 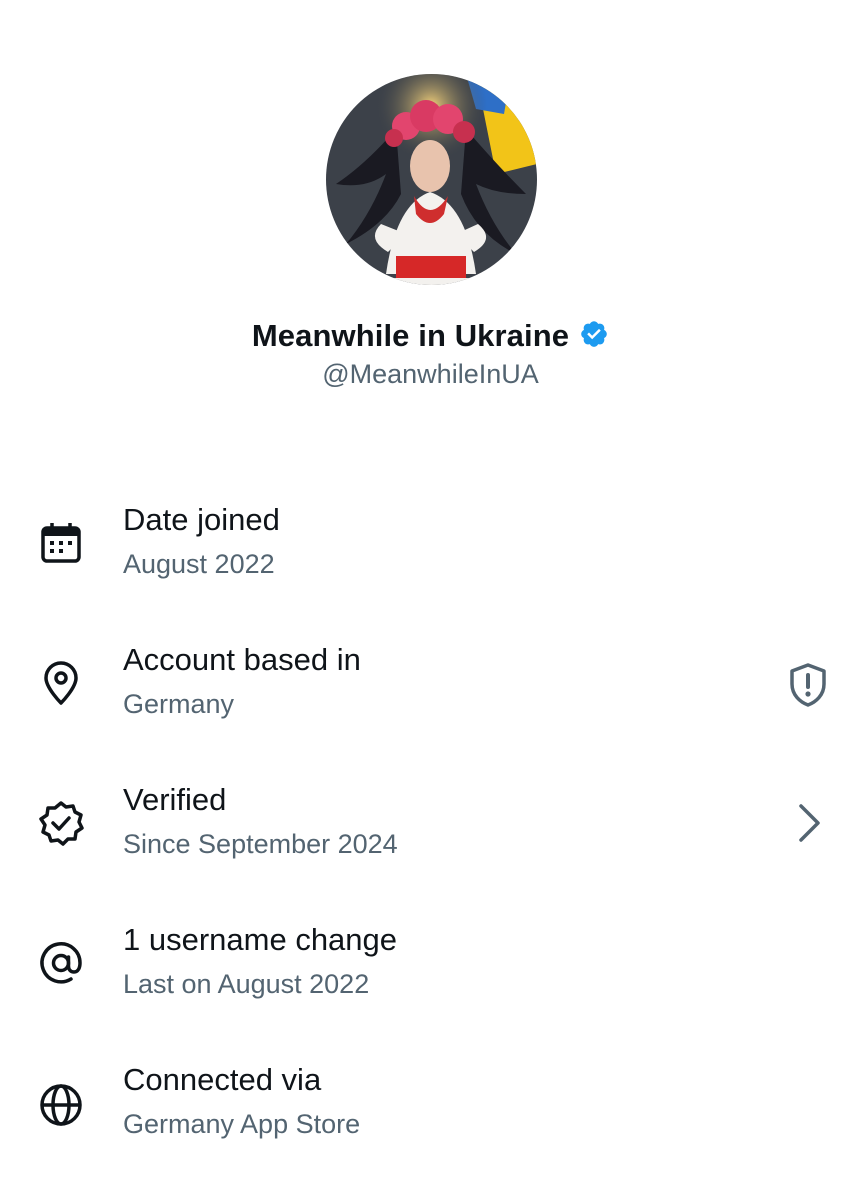 I want to click on row-title: Account based in, so click(x=242, y=659).